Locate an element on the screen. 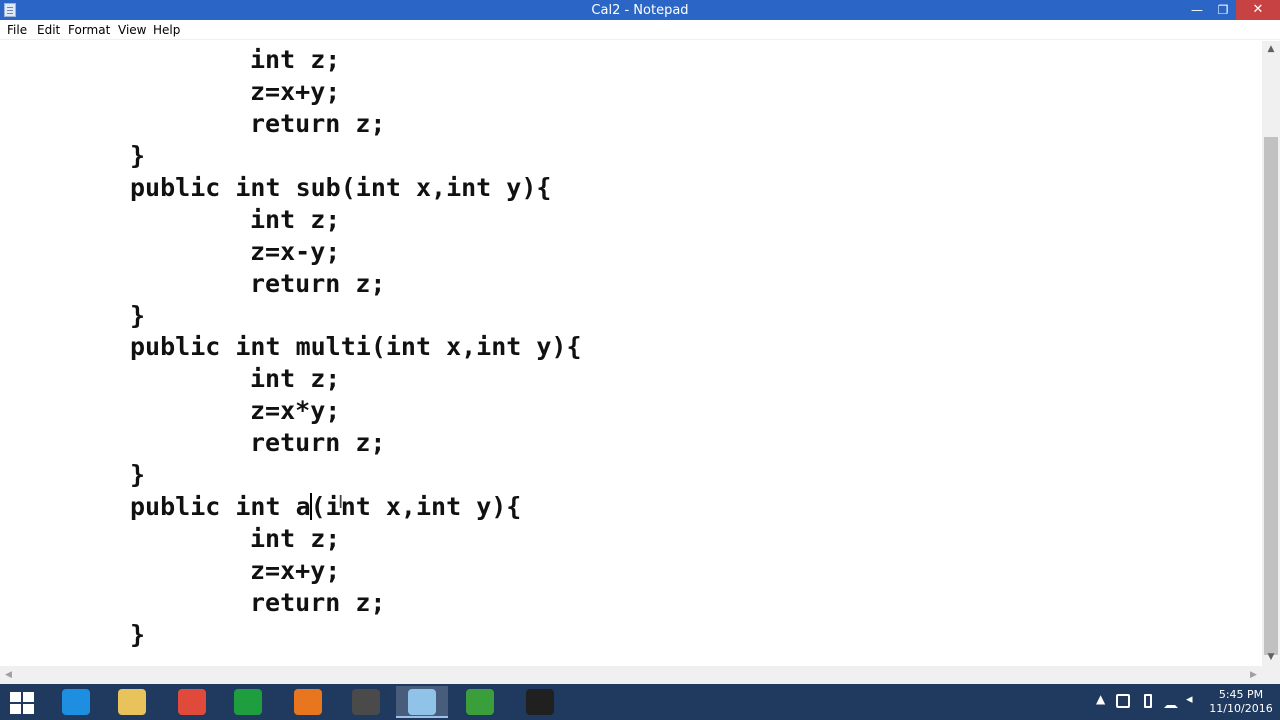 The height and width of the screenshot is (720, 1280). menu-help: Help is located at coordinates (166, 30).